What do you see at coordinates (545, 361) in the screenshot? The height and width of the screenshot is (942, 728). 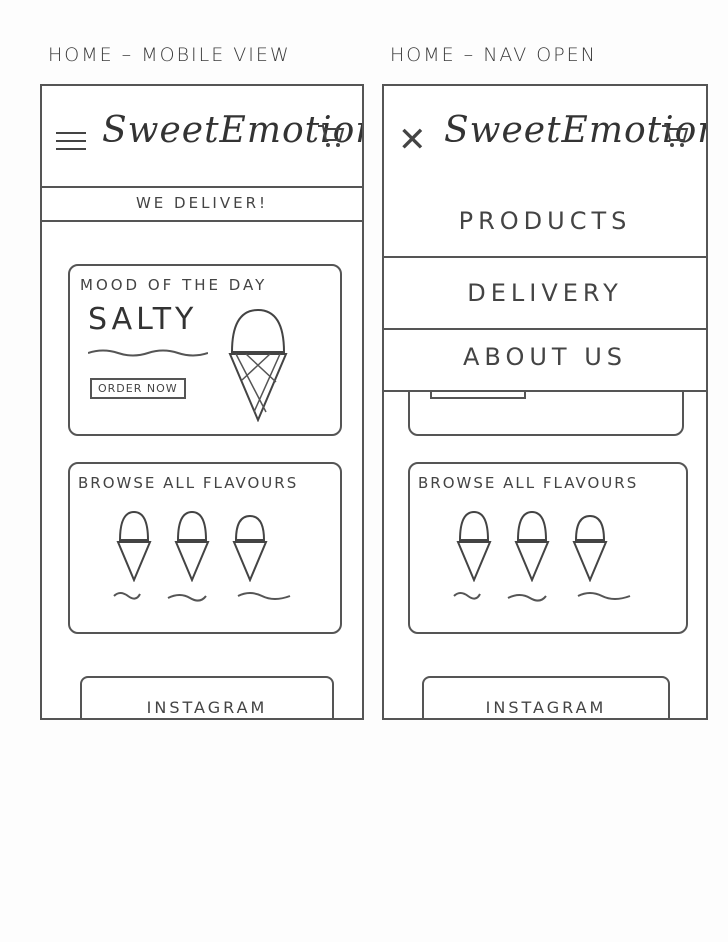 I see `nav-item-about-us: ABOUT US` at bounding box center [545, 361].